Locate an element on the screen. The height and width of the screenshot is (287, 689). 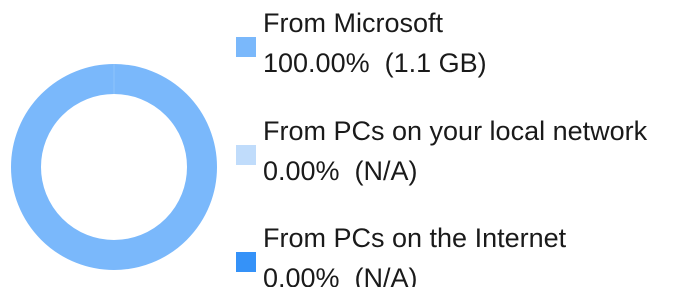
legend-item-from-pcs-on-the-internet: From PCs on the Internet 0.00% (N/A) is located at coordinates (401, 255).